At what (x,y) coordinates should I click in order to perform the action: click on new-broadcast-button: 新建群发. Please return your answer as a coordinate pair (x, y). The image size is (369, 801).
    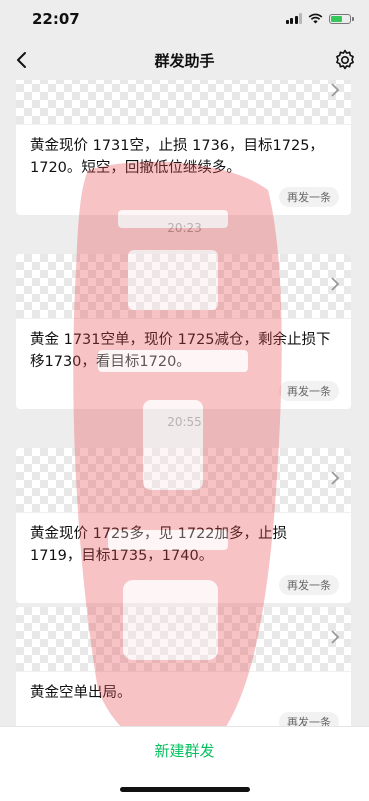
    Looking at the image, I should click on (184, 750).